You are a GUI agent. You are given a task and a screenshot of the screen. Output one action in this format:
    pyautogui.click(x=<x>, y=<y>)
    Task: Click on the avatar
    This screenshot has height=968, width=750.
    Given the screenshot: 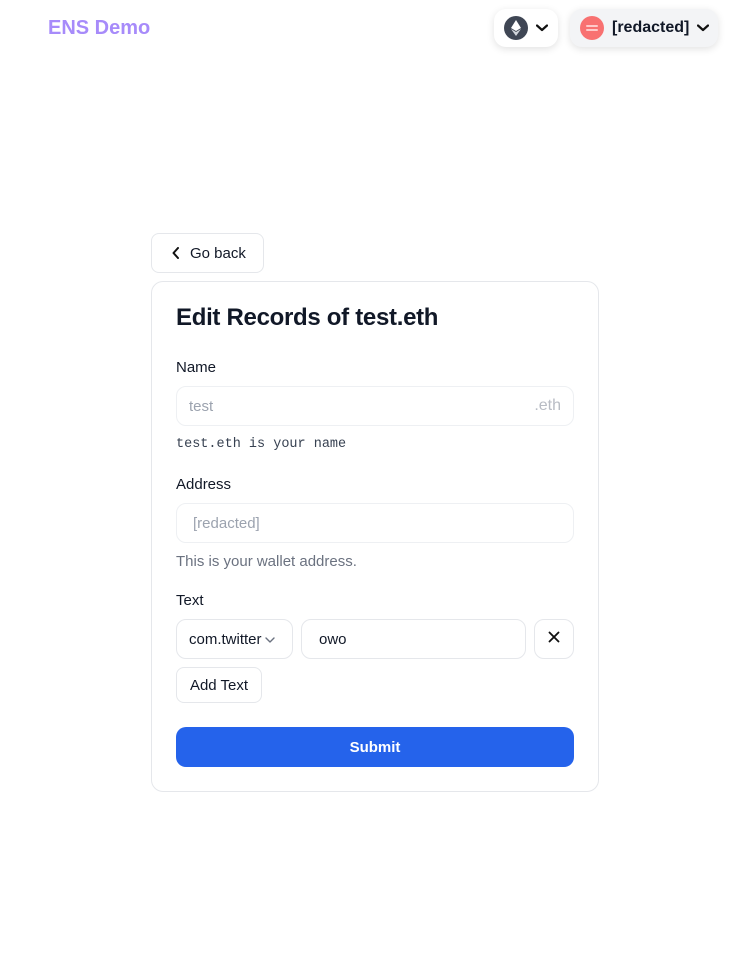 What is the action you would take?
    pyautogui.click(x=592, y=28)
    